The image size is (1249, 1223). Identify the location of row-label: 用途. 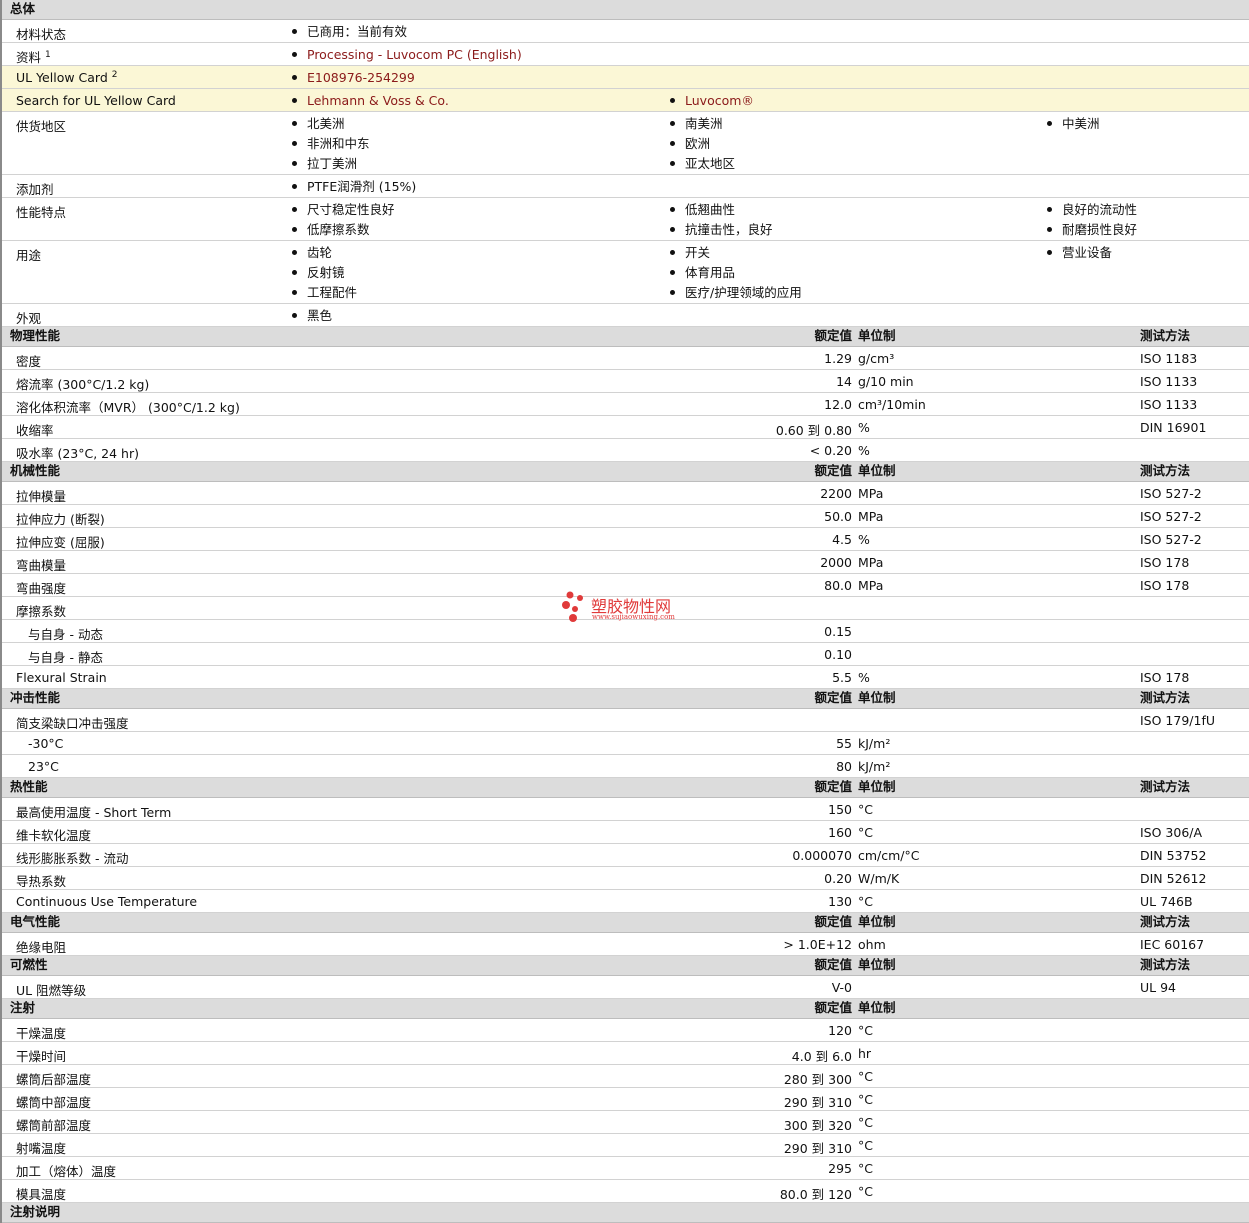
(28, 254).